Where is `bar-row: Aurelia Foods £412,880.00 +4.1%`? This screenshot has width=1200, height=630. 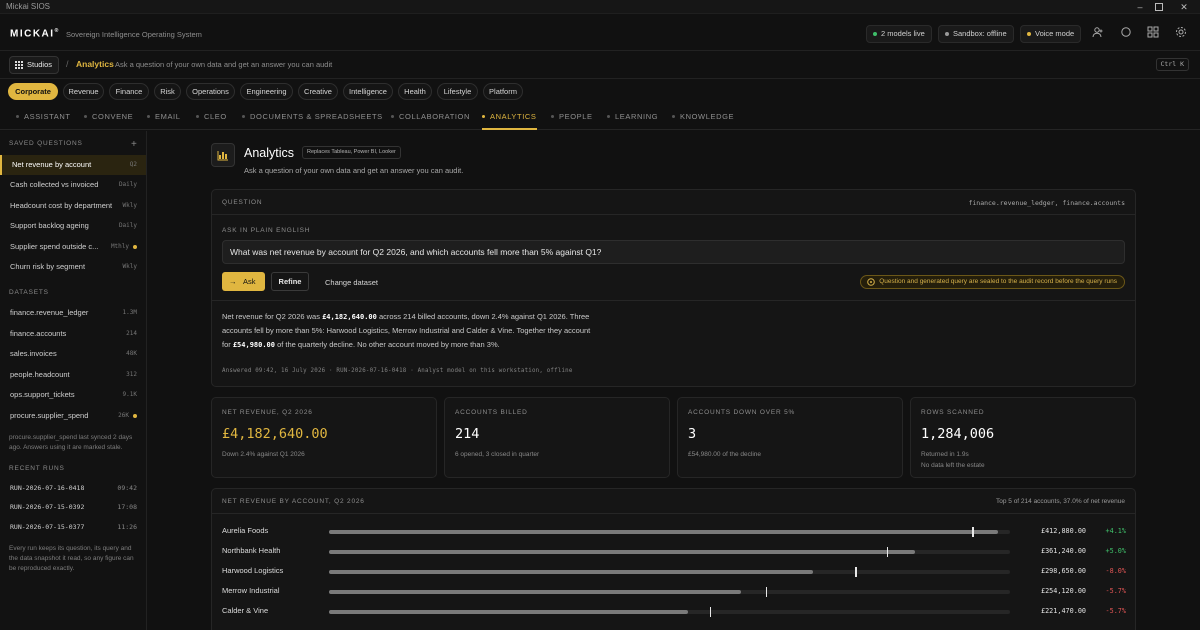
bar-row: Aurelia Foods £412,880.00 +4.1% is located at coordinates (673, 531).